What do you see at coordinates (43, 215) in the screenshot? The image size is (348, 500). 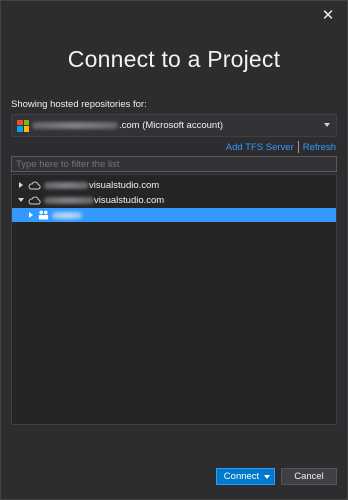 I see `team-project-icon` at bounding box center [43, 215].